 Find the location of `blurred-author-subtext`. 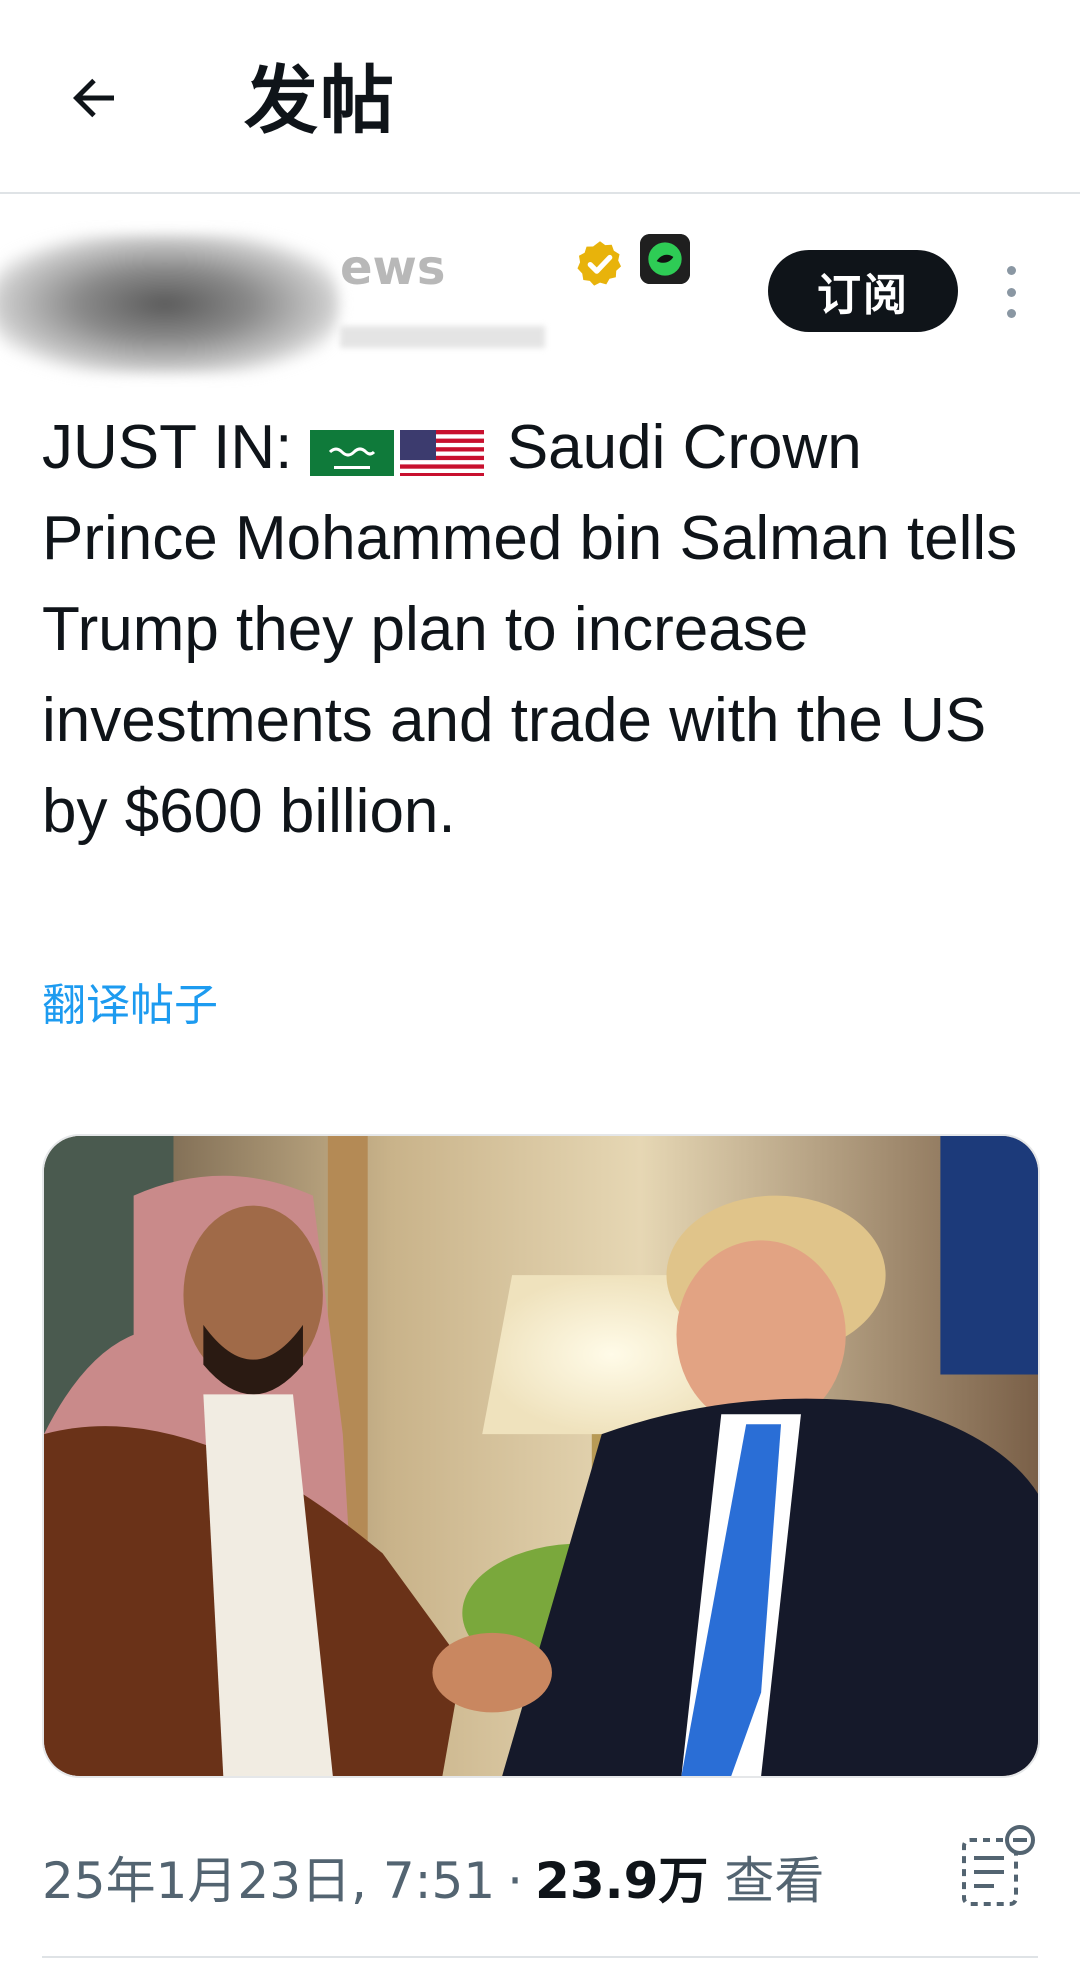

blurred-author-subtext is located at coordinates (442, 337).